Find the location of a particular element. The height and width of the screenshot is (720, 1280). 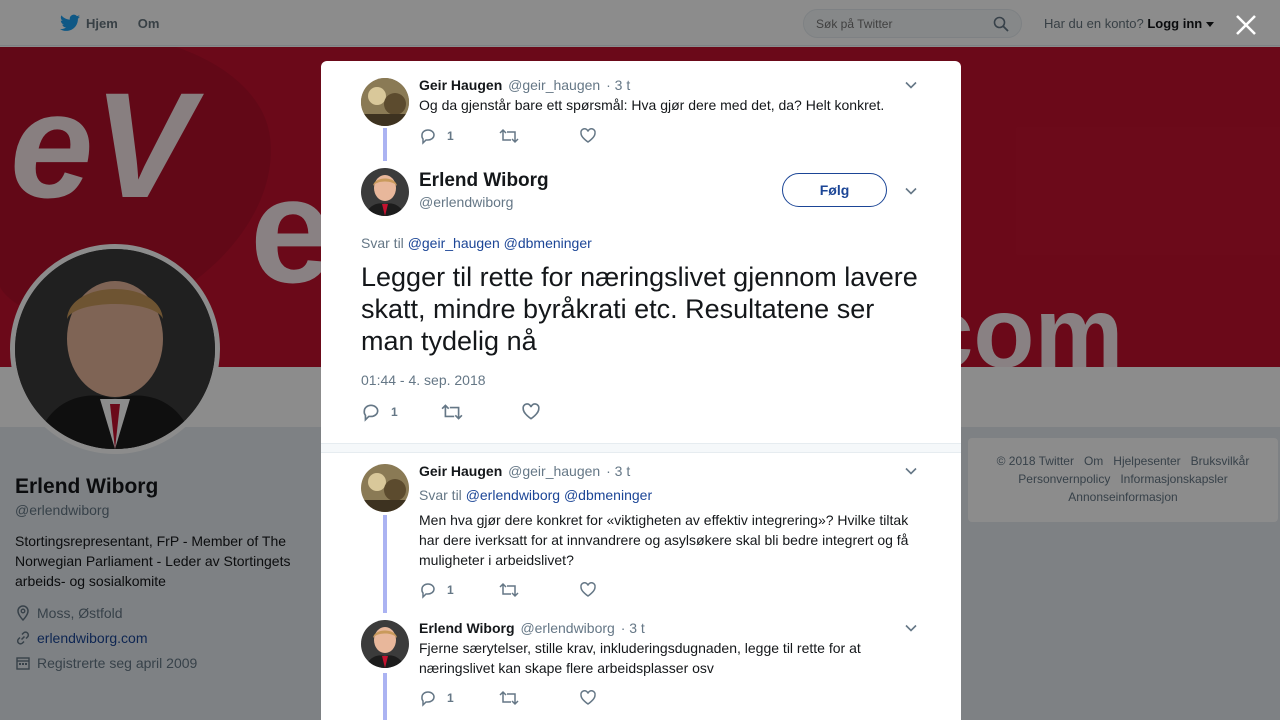

section-divider is located at coordinates (641, 448).